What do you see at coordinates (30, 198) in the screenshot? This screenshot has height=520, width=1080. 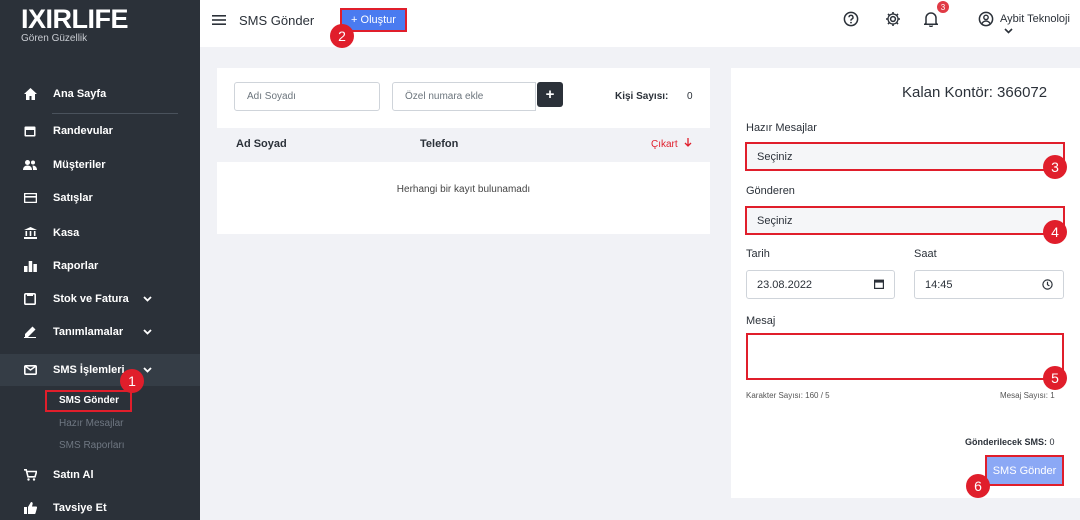 I see `card-icon` at bounding box center [30, 198].